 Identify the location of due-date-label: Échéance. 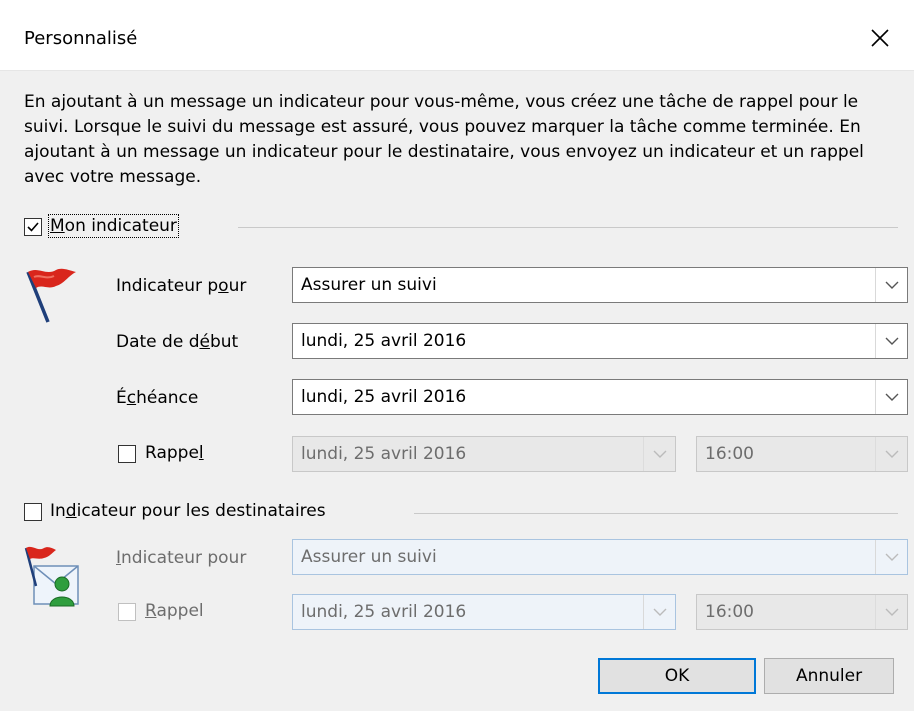
(157, 398).